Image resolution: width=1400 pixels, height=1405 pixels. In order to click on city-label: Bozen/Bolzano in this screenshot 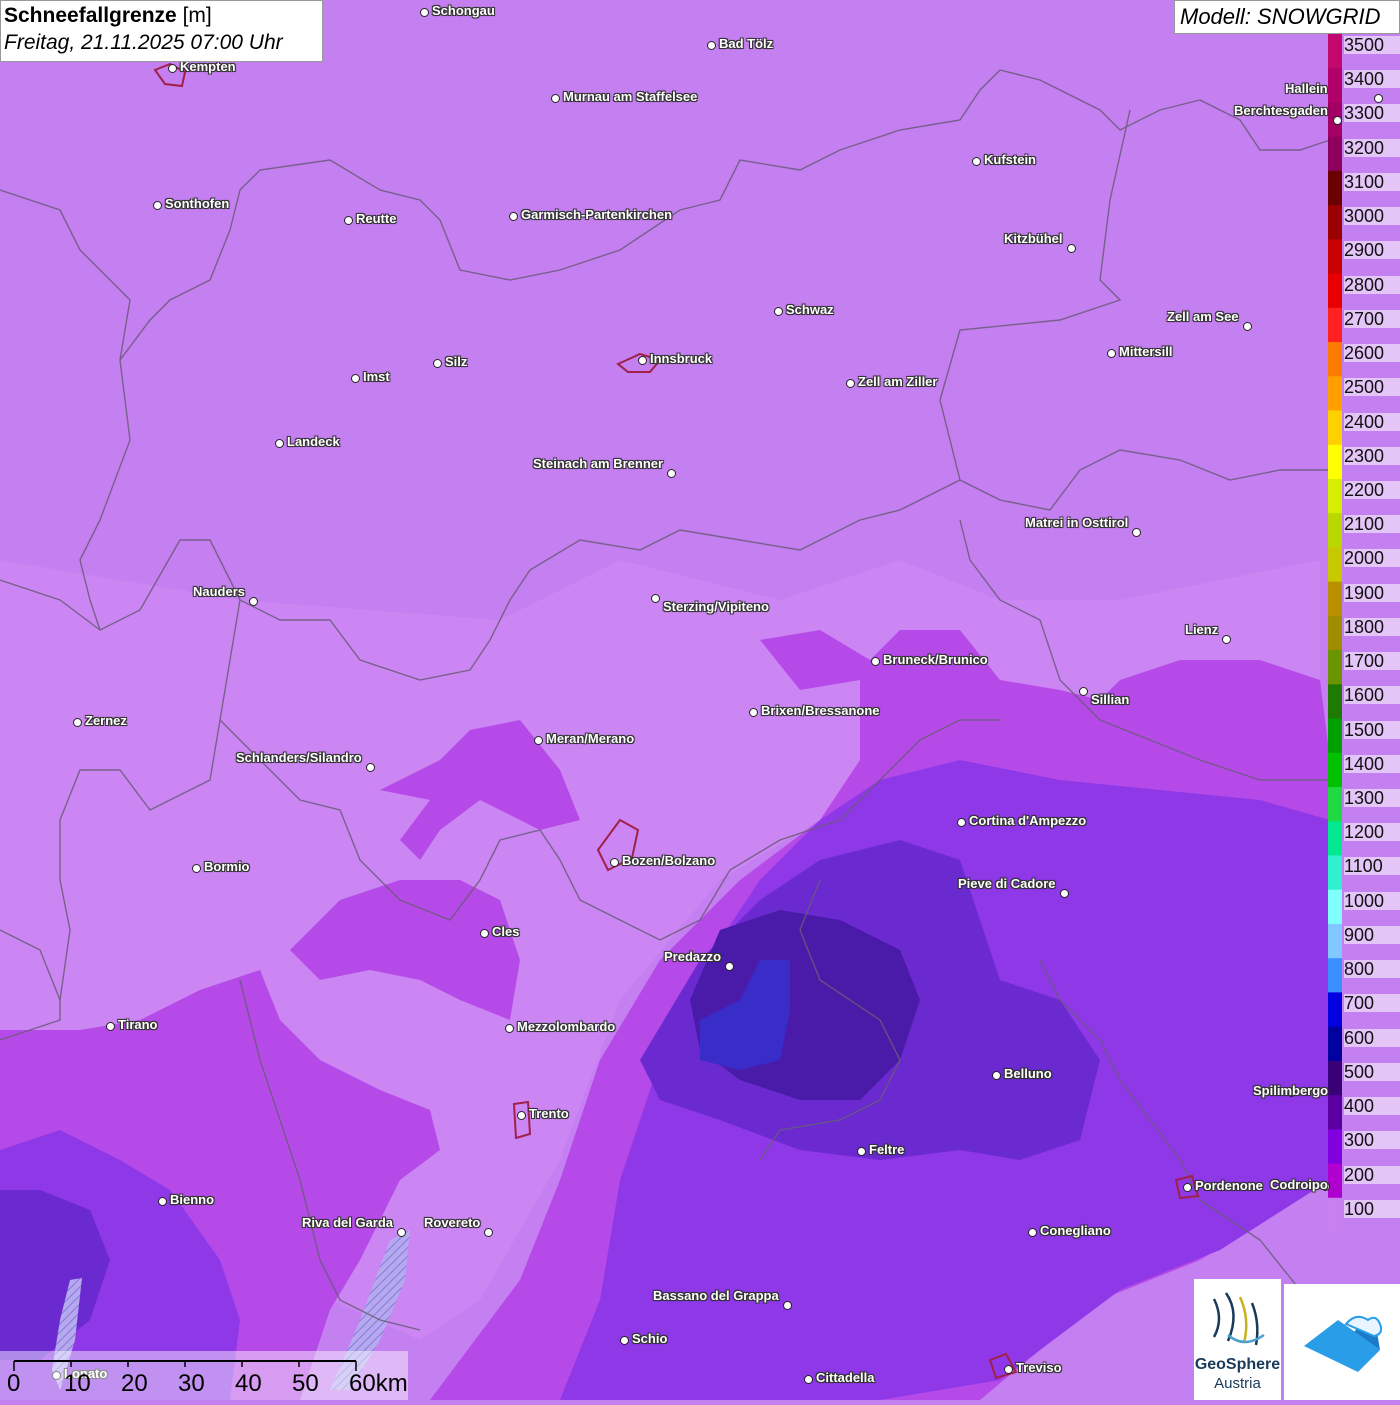, I will do `click(669, 860)`.